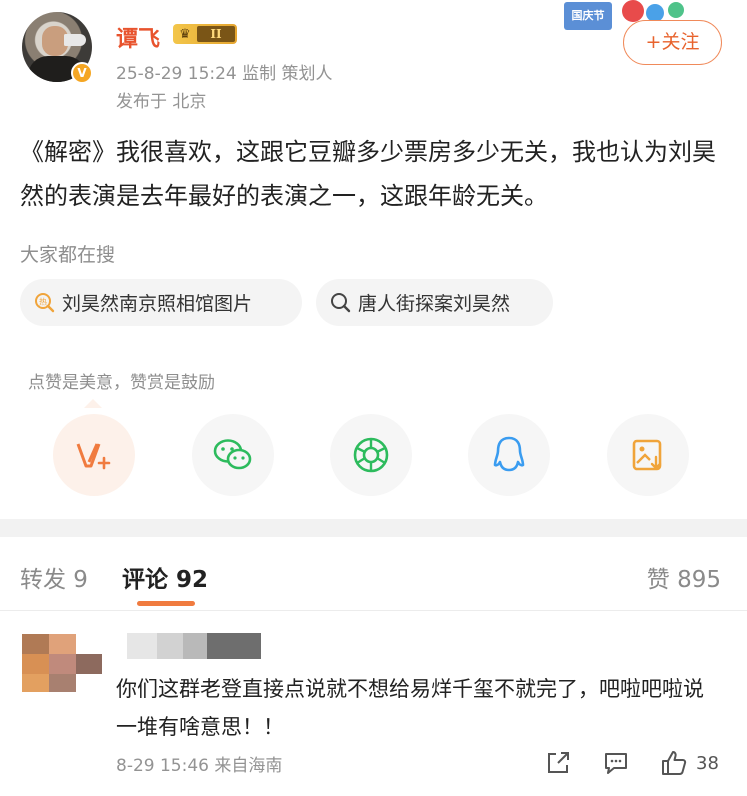  Describe the element at coordinates (157, 304) in the screenshot. I see `trending-search-label: 刘昊然南京照相馆图片` at that location.